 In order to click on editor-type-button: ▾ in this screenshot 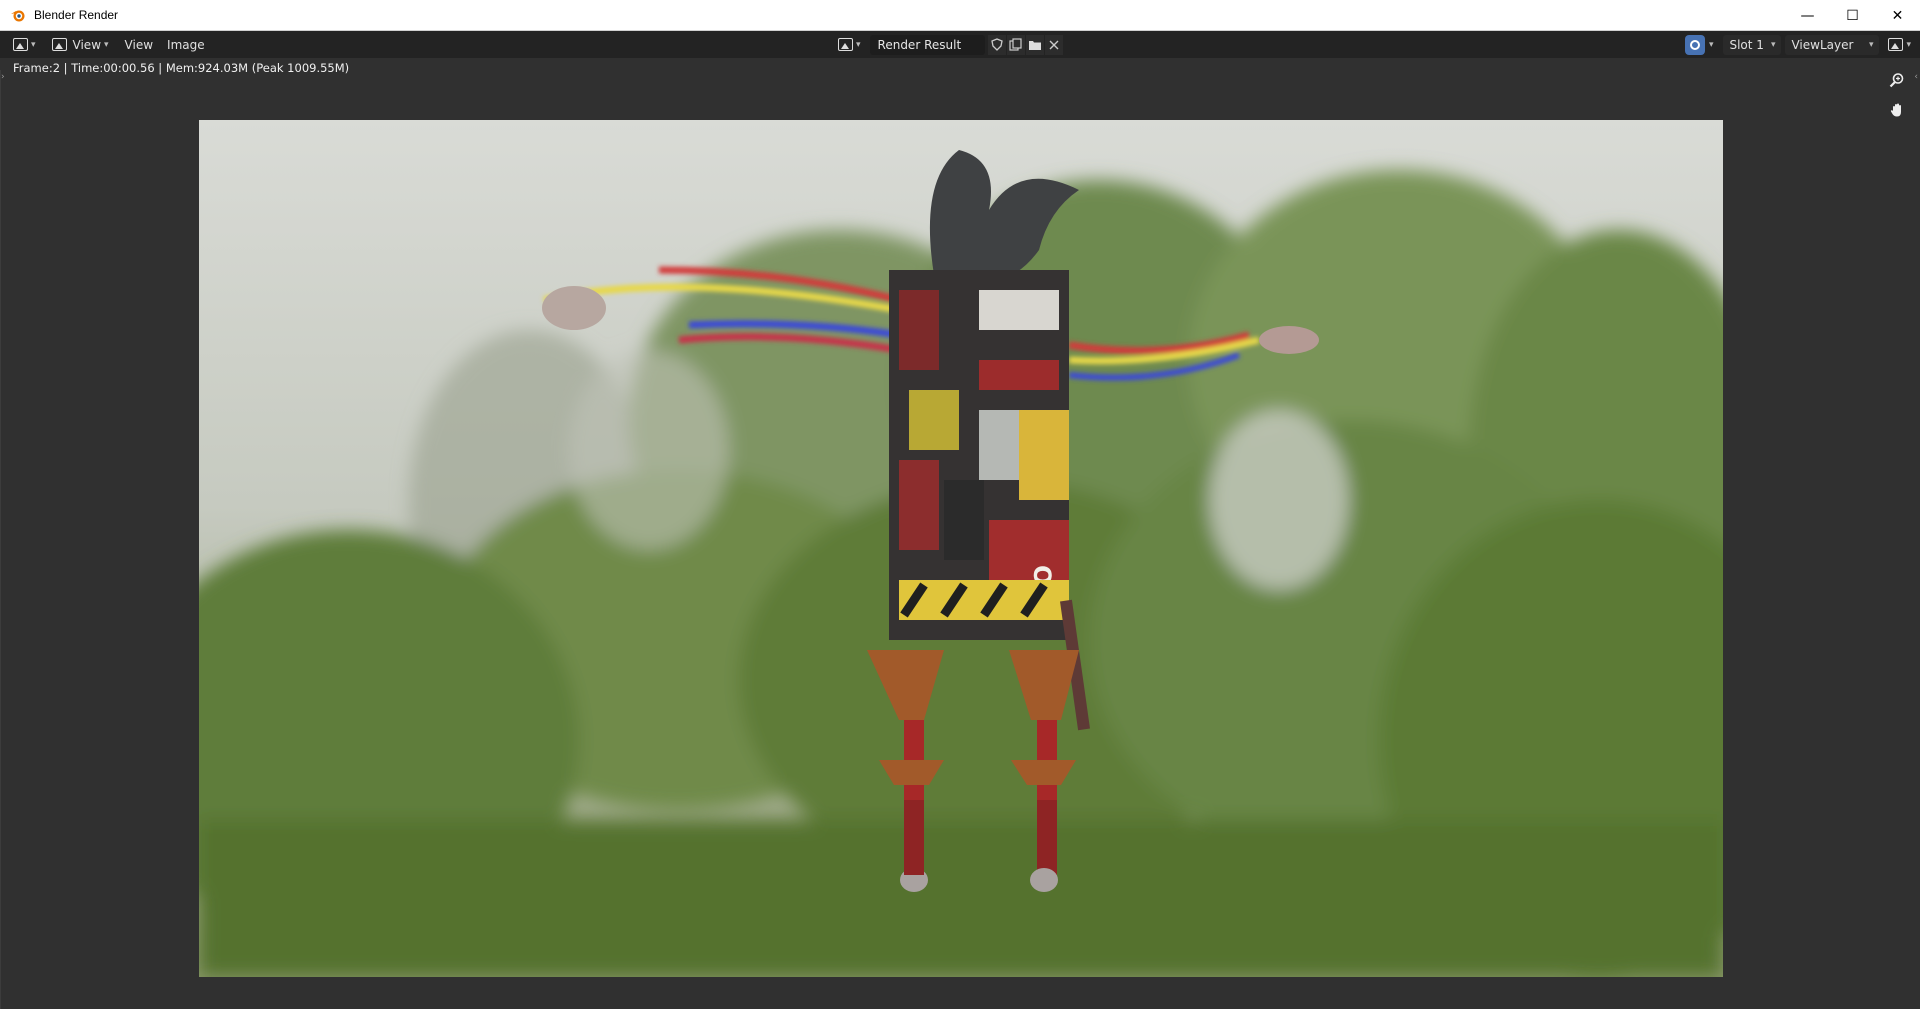, I will do `click(24, 44)`.